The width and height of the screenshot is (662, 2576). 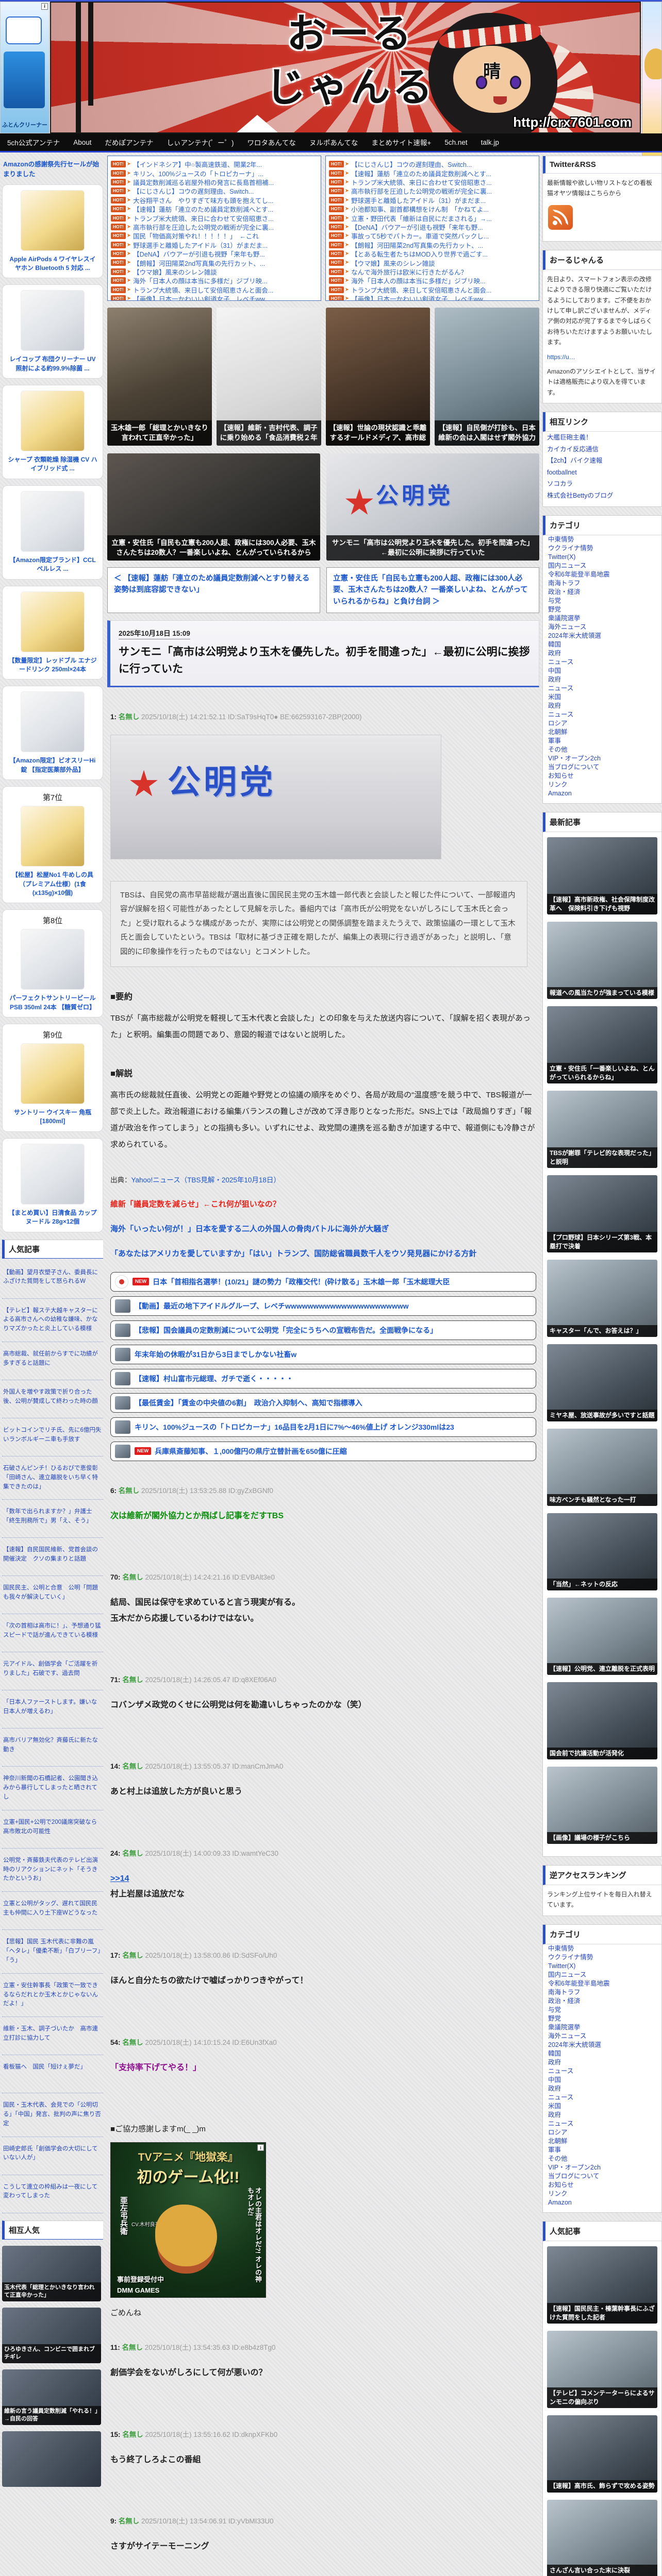 What do you see at coordinates (602, 539) in the screenshot?
I see `category-link: 中東情勢` at bounding box center [602, 539].